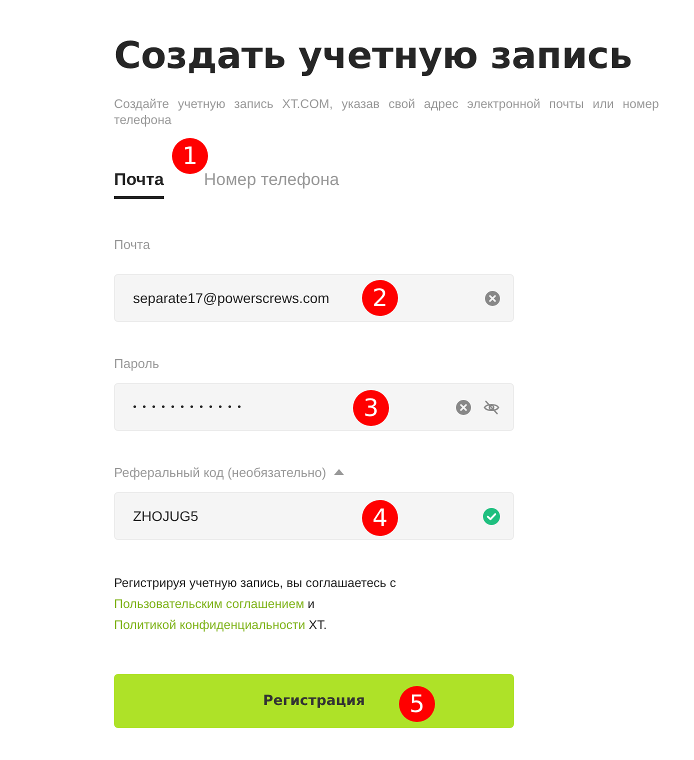 This screenshot has width=694, height=760. What do you see at coordinates (339, 472) in the screenshot?
I see `caret-icon` at bounding box center [339, 472].